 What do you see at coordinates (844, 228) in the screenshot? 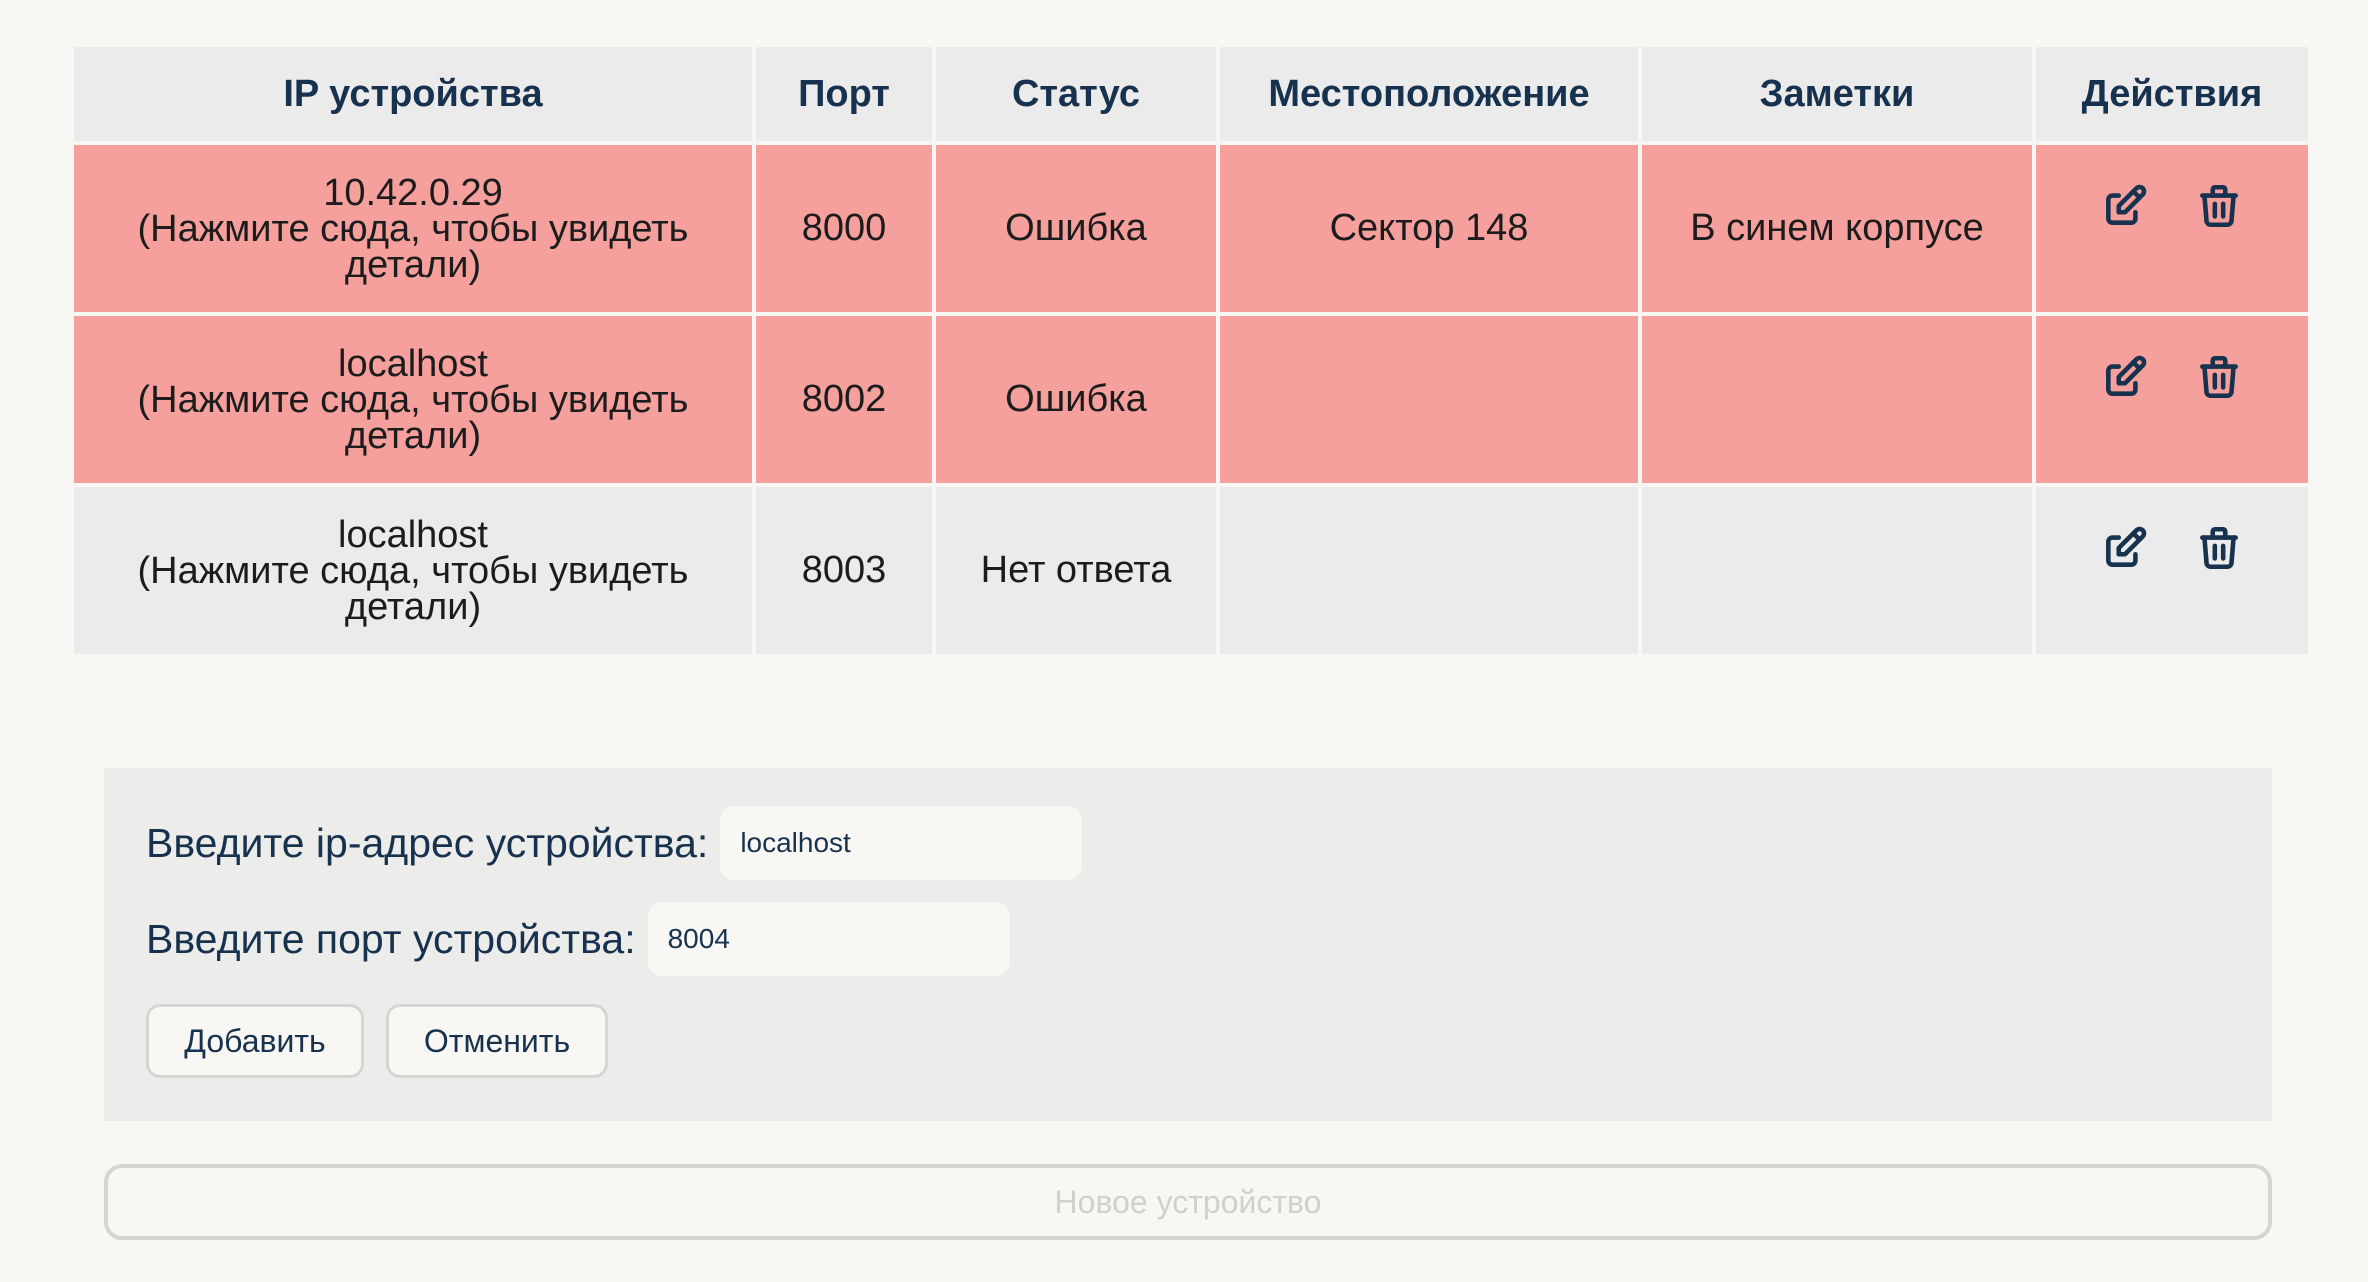
I see `device-port: 8000` at bounding box center [844, 228].